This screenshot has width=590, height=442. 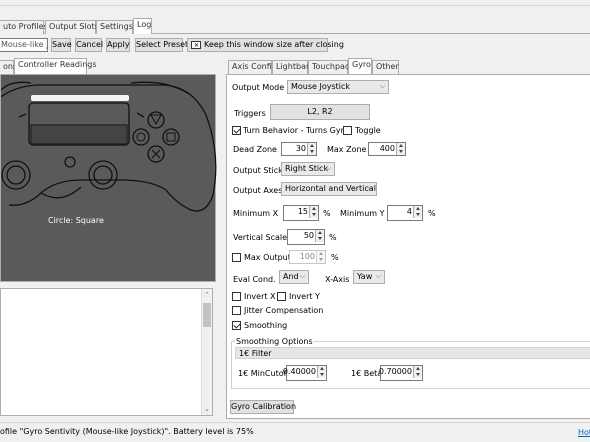 I want to click on minimum-x-value: 15, so click(x=302, y=211).